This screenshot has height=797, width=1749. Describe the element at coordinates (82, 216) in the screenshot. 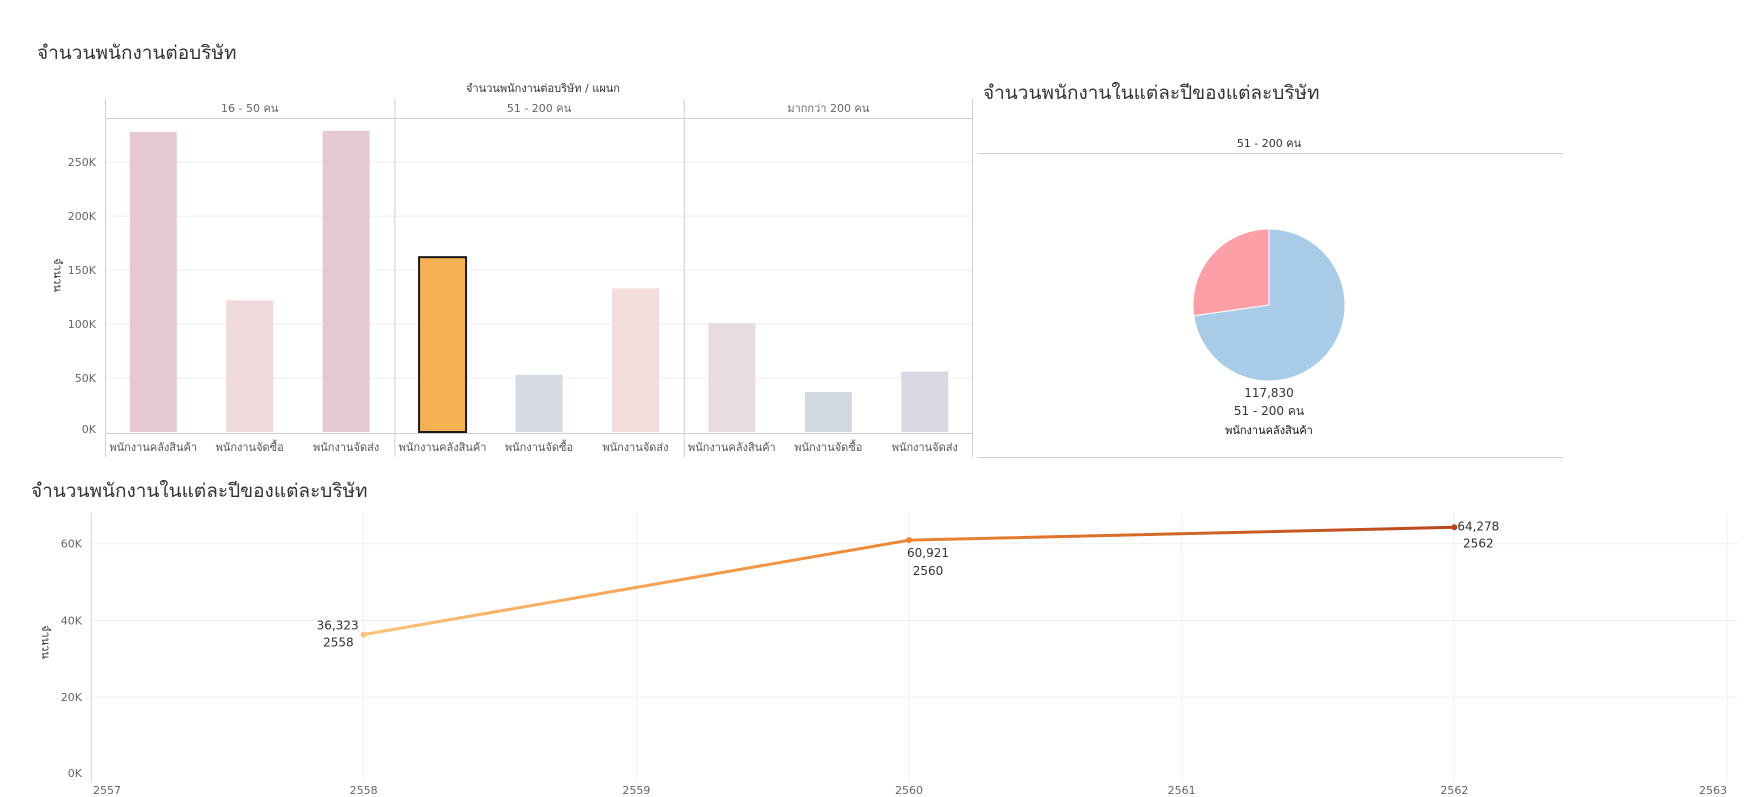

I see `bar-ytick-label: 200K` at that location.